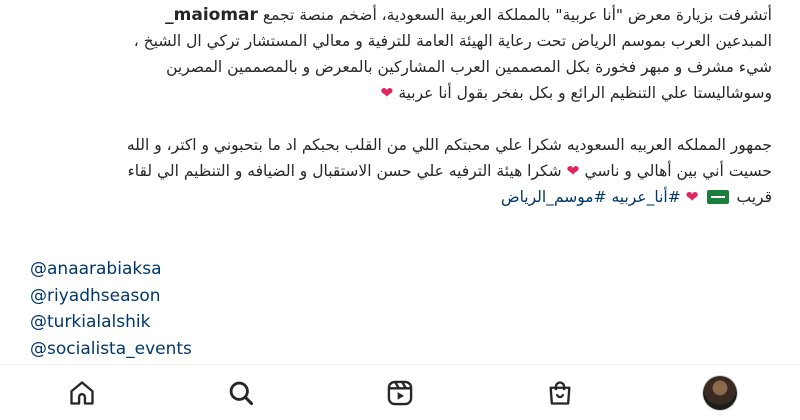  I want to click on saudi-flag-icon, so click(717, 197).